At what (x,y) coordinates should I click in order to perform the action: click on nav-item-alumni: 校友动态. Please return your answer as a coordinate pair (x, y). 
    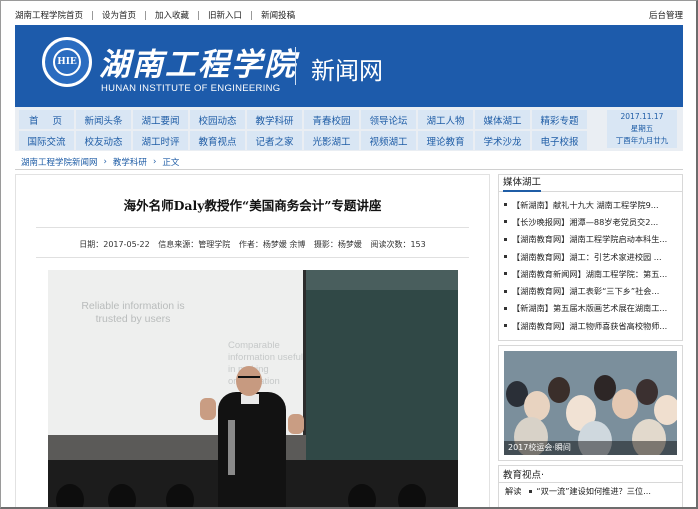
    Looking at the image, I should click on (103, 140).